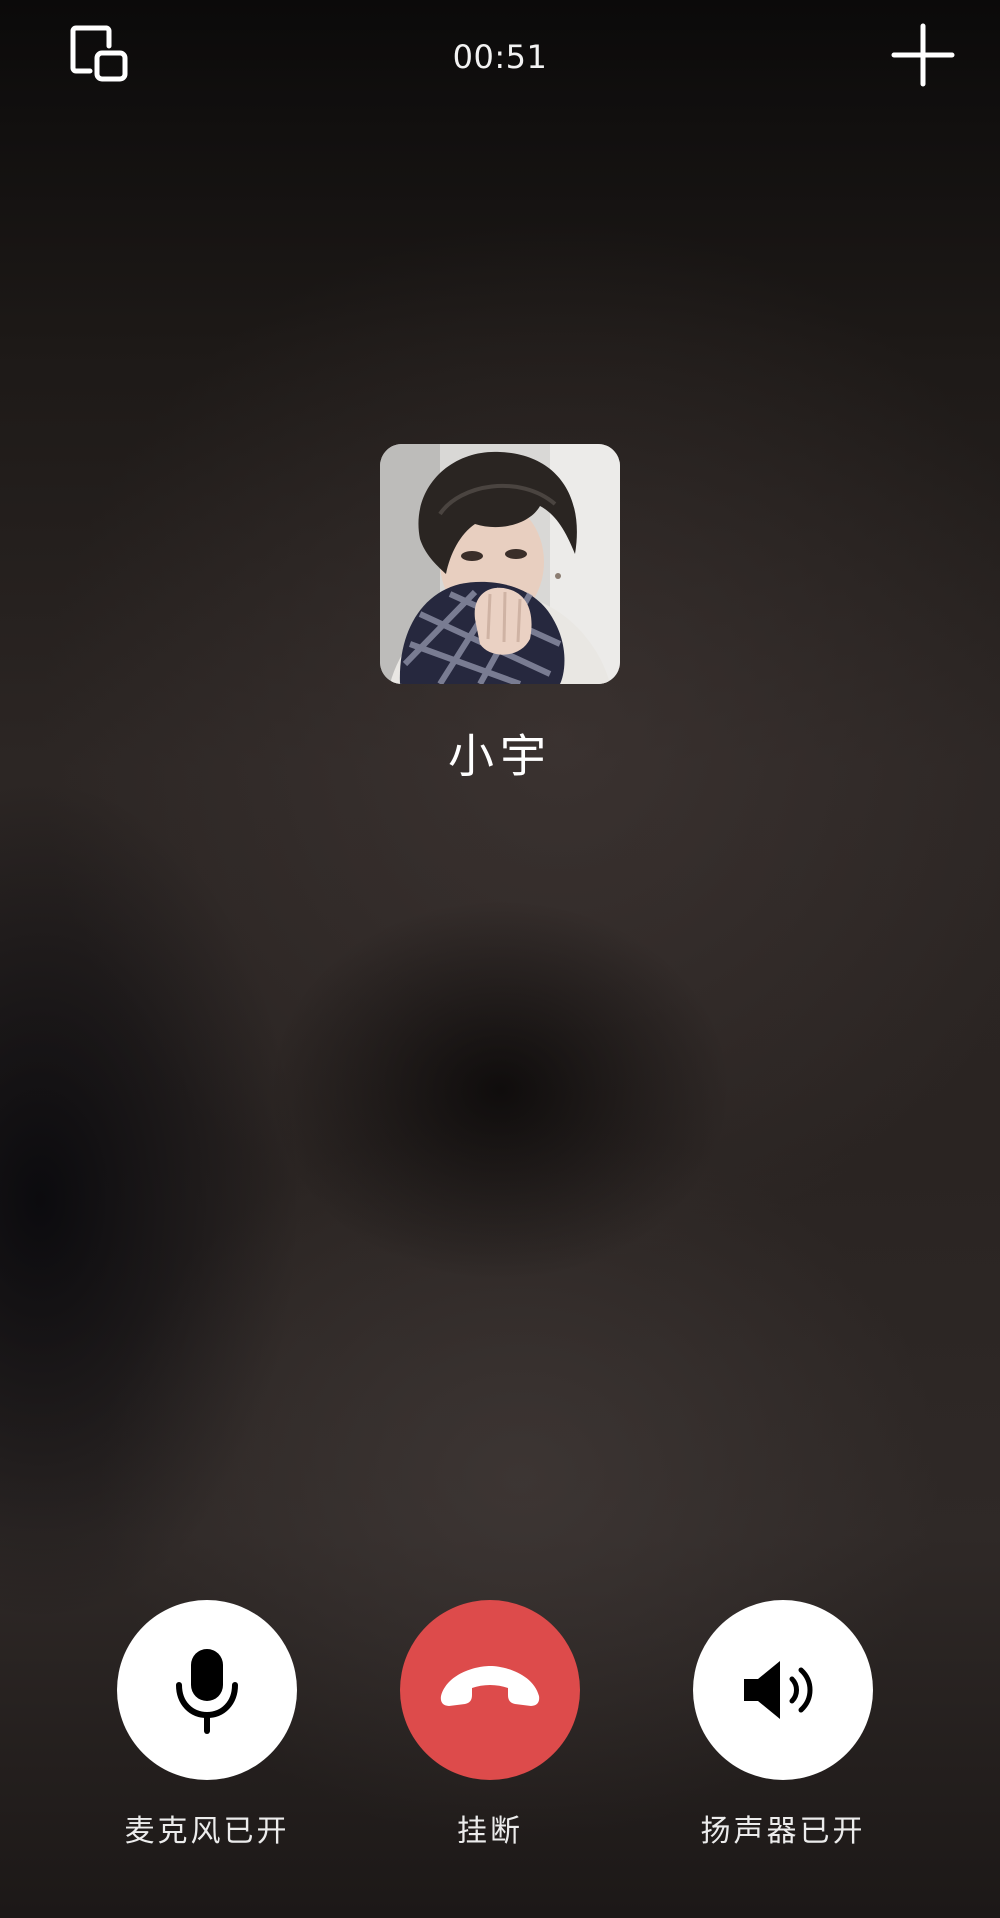  I want to click on microphone-toggle-button, so click(207, 1690).